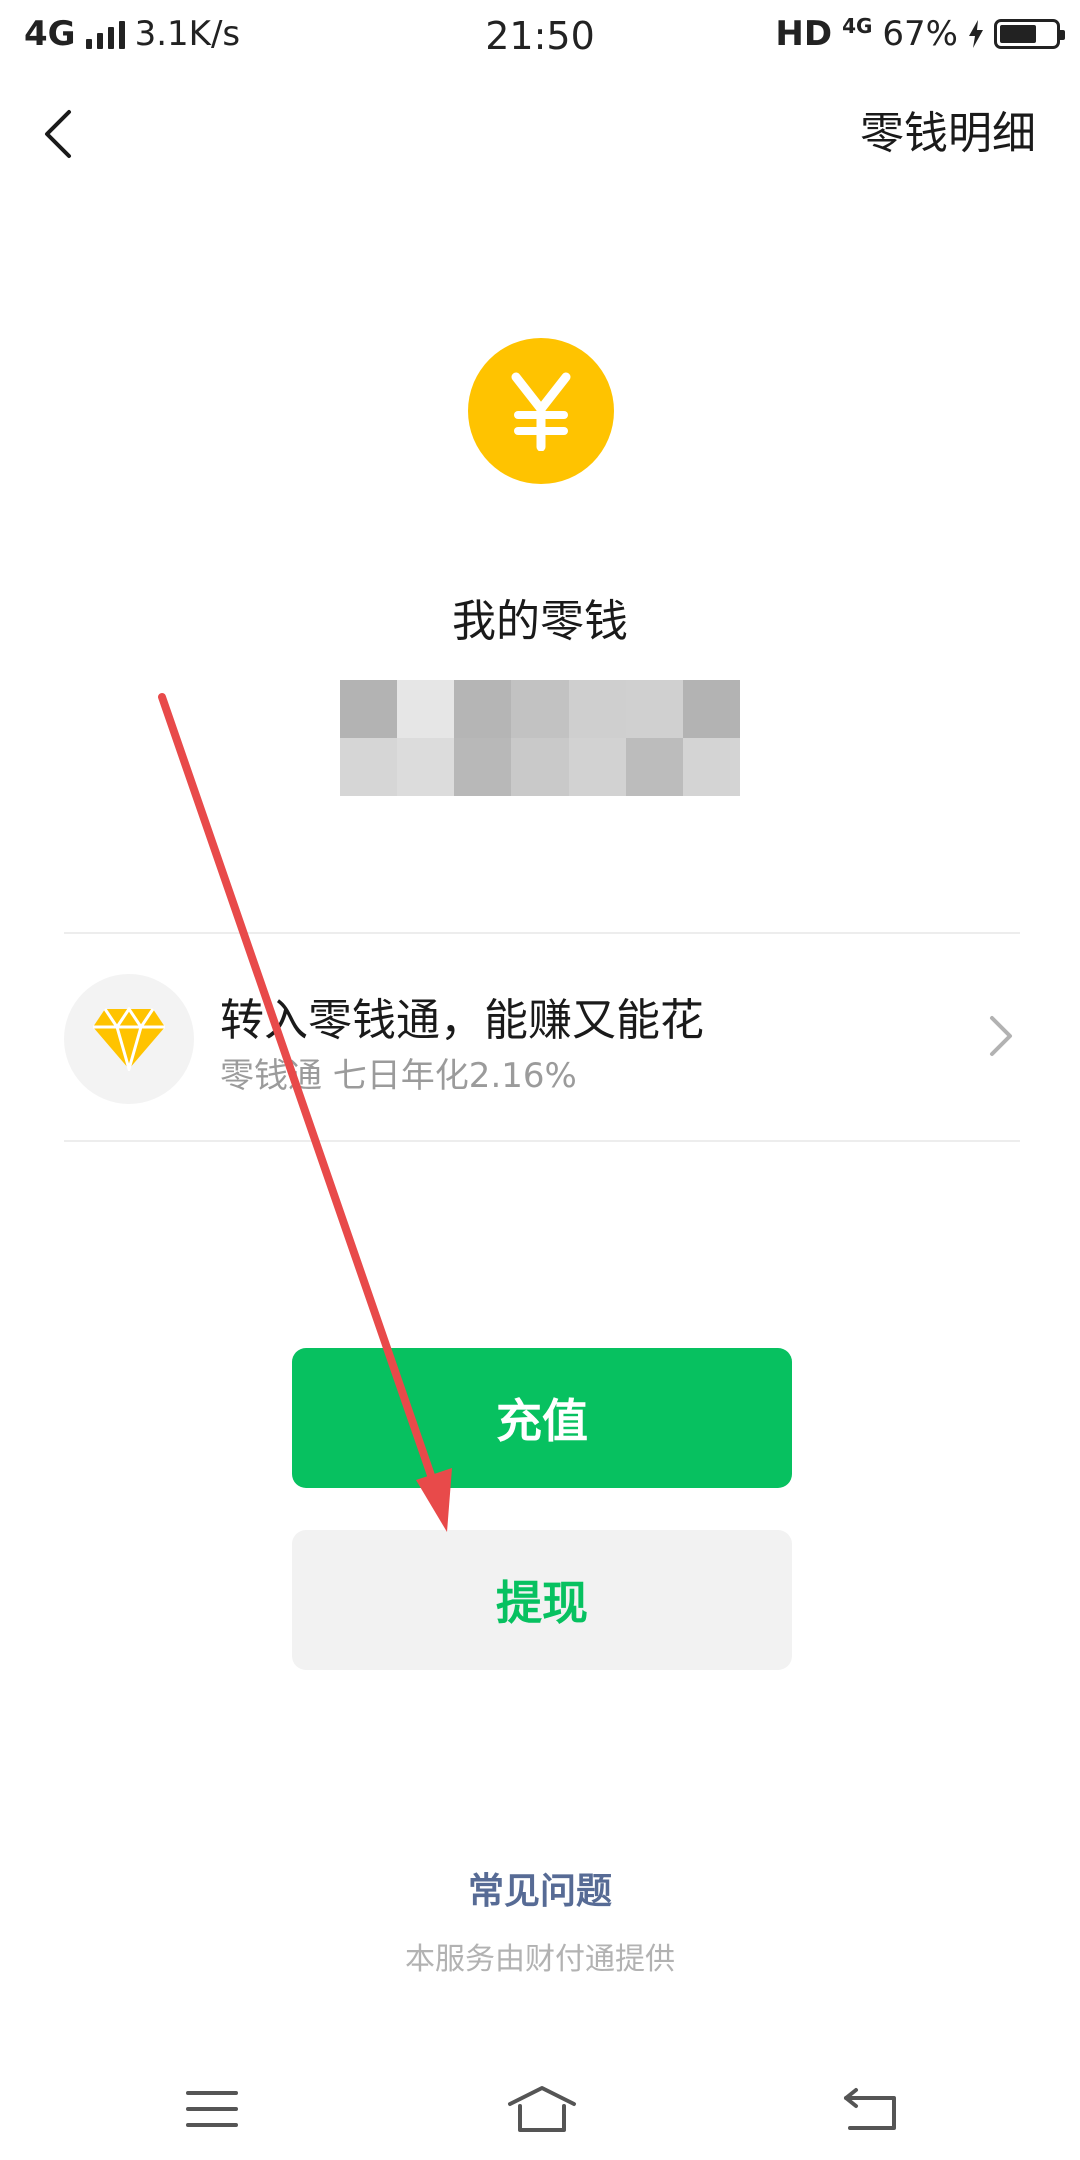 This screenshot has width=1080, height=2160. Describe the element at coordinates (542, 1141) in the screenshot. I see `divider-bottom` at that location.